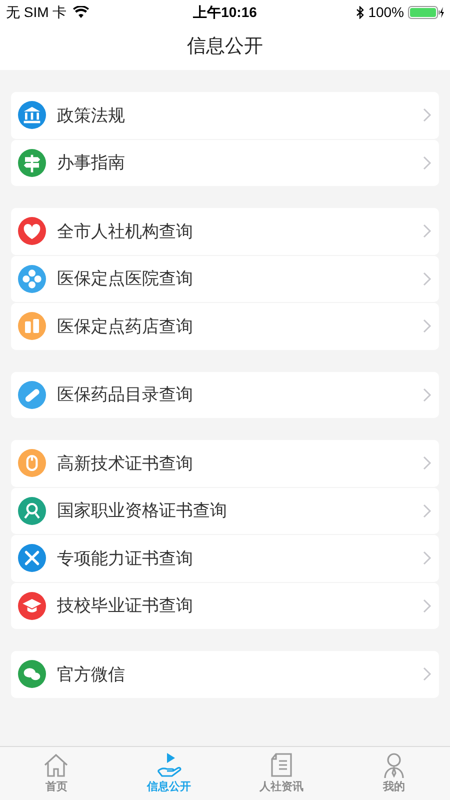 This screenshot has height=800, width=450. Describe the element at coordinates (225, 674) in the screenshot. I see `menu-row: 官方微信` at that location.